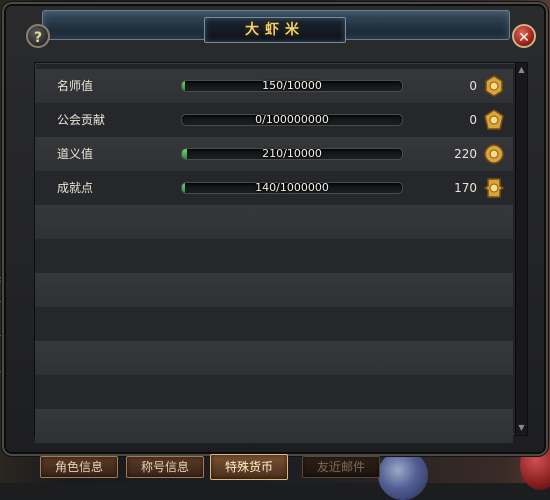  Describe the element at coordinates (494, 154) in the screenshot. I see `morality-medal-icon` at that location.